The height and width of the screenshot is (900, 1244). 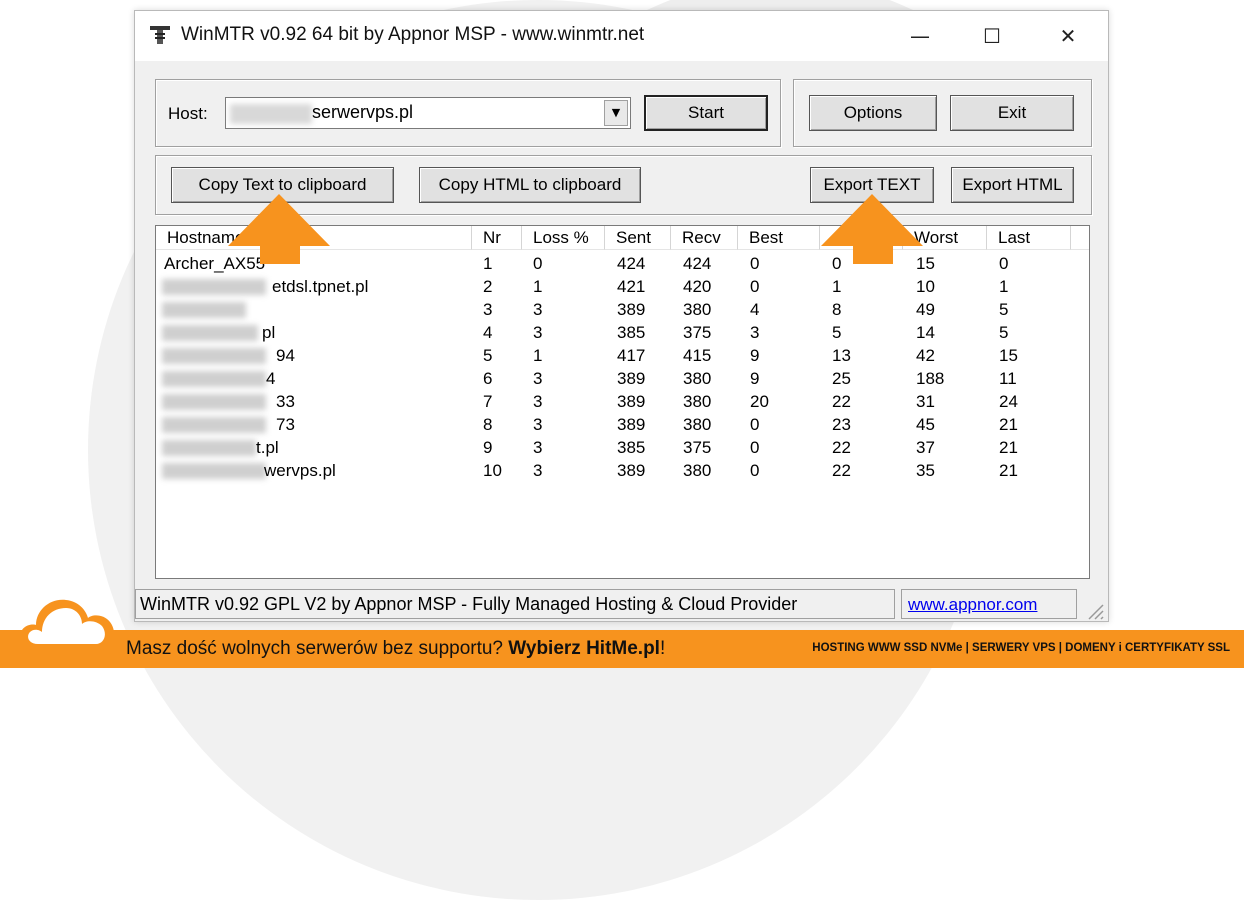 I want to click on cell-nr: 4, so click(x=488, y=332).